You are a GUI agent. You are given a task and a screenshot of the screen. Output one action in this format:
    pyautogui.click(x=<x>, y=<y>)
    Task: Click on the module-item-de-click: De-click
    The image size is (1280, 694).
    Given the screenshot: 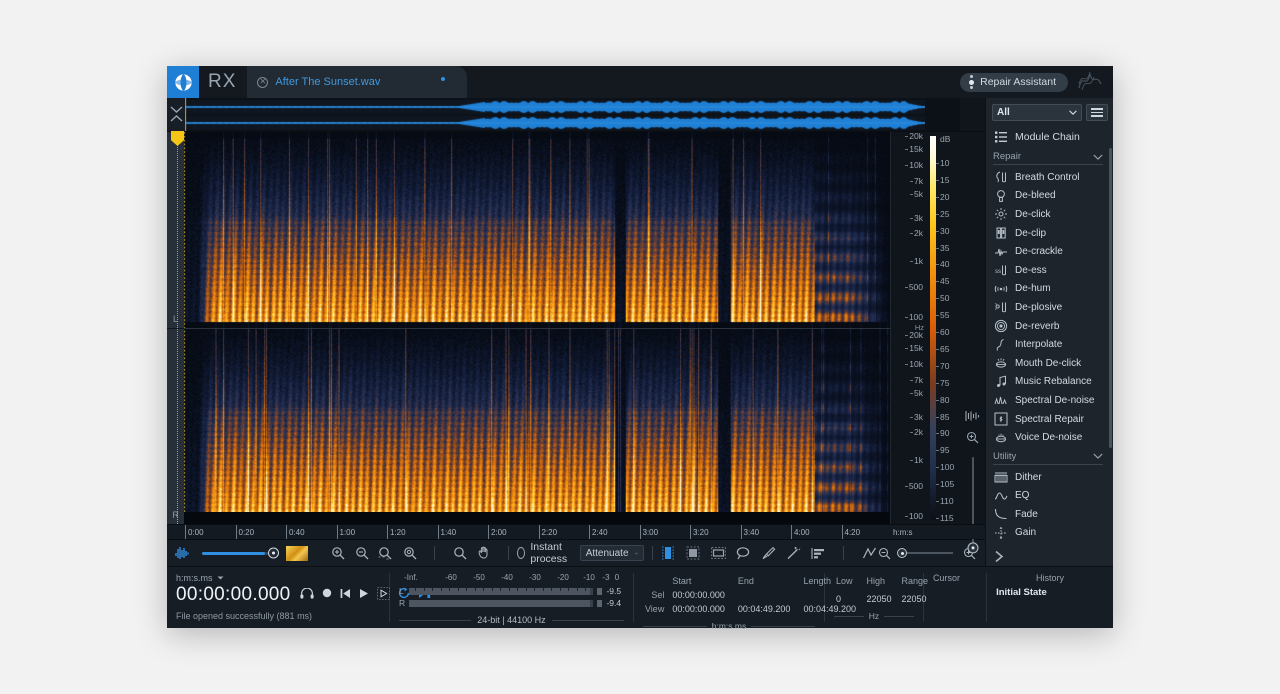 What is the action you would take?
    pyautogui.click(x=1047, y=214)
    